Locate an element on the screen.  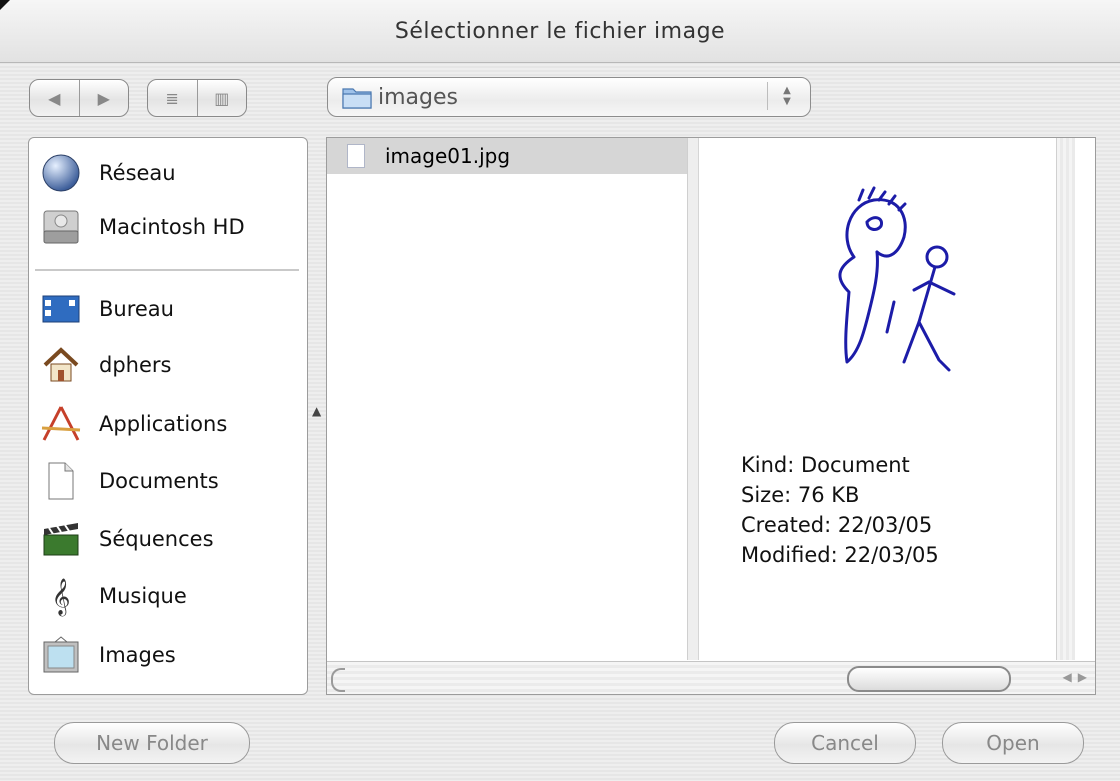
column-view-button: ▥ is located at coordinates (221, 98).